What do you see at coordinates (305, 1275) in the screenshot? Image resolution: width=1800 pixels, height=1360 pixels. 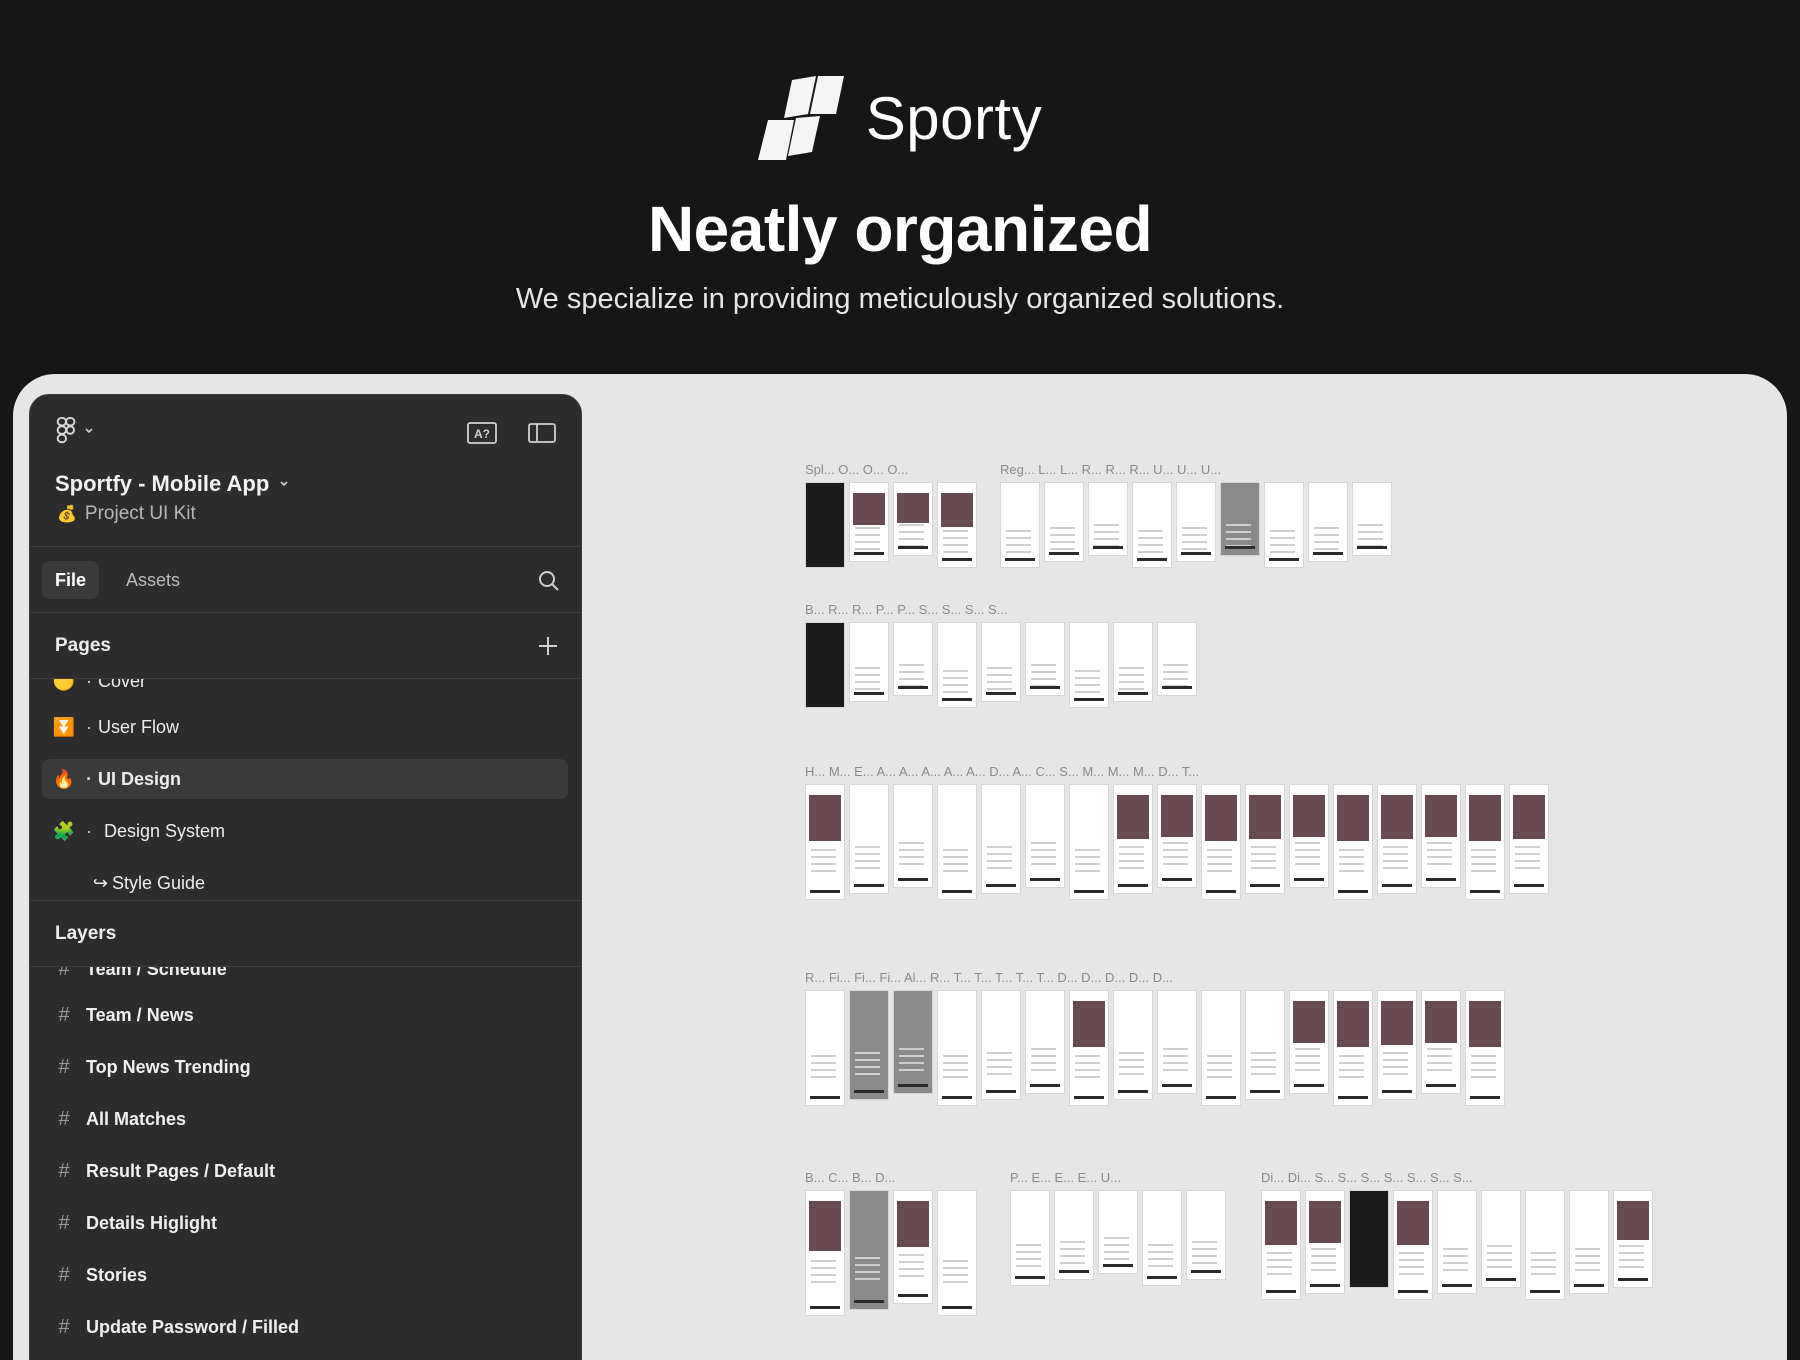 I see `layer-item: # Stories` at bounding box center [305, 1275].